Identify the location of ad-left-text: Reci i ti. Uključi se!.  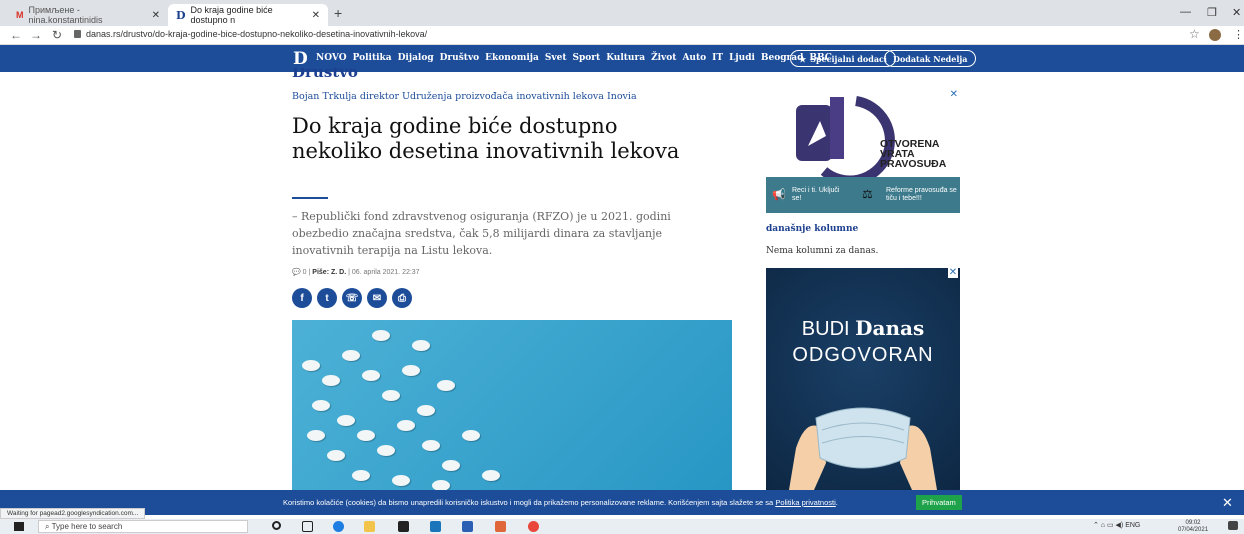
(816, 194).